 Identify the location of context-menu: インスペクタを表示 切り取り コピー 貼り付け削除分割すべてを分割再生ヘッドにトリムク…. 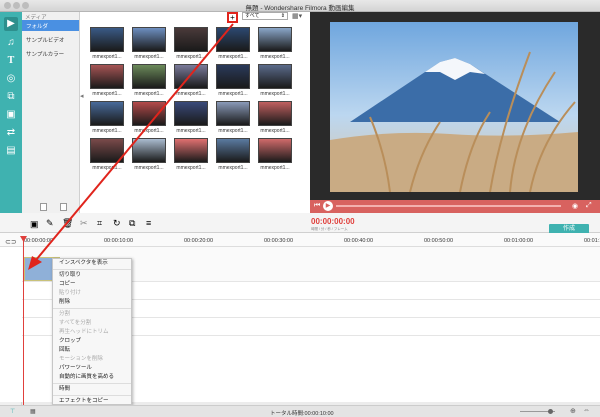
(92, 335).